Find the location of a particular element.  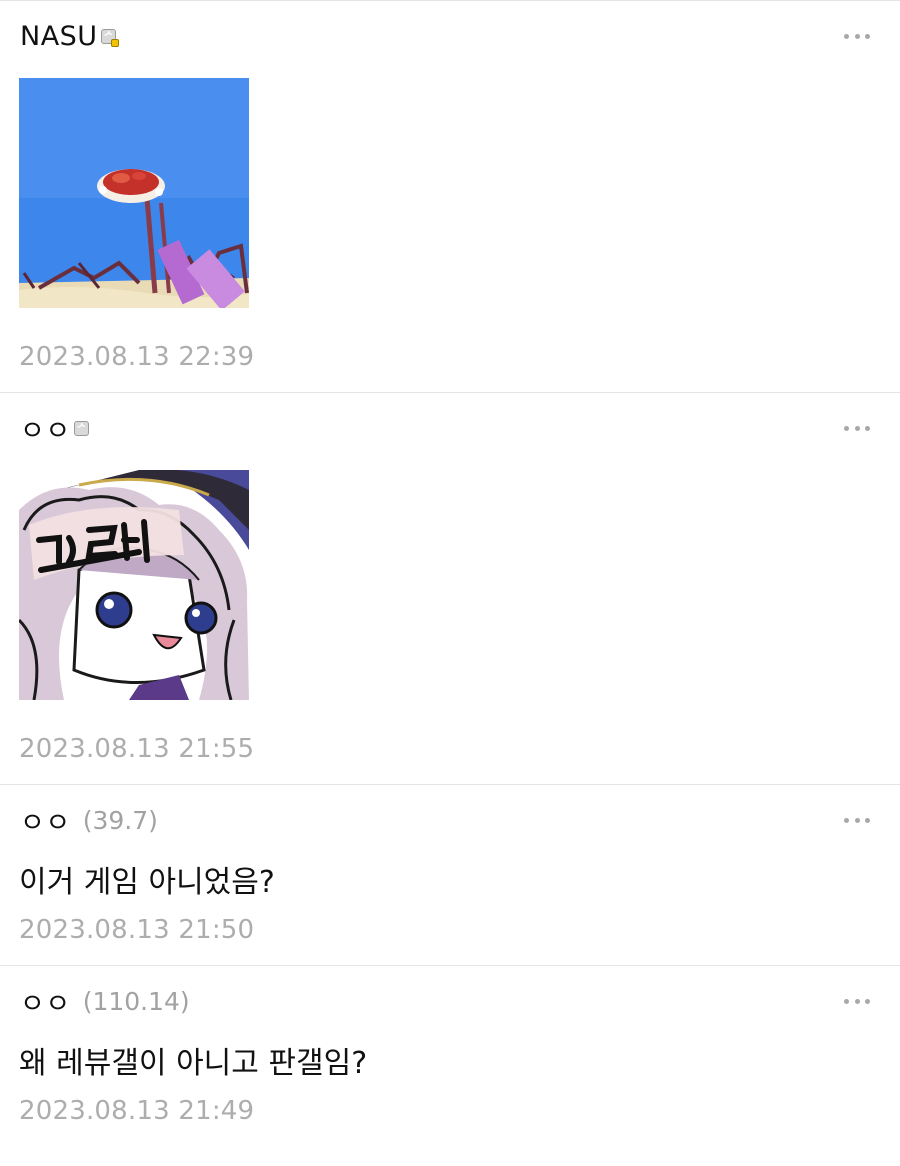

comment-author-row: ㅇㅇ (39.7) is located at coordinates (89, 820).